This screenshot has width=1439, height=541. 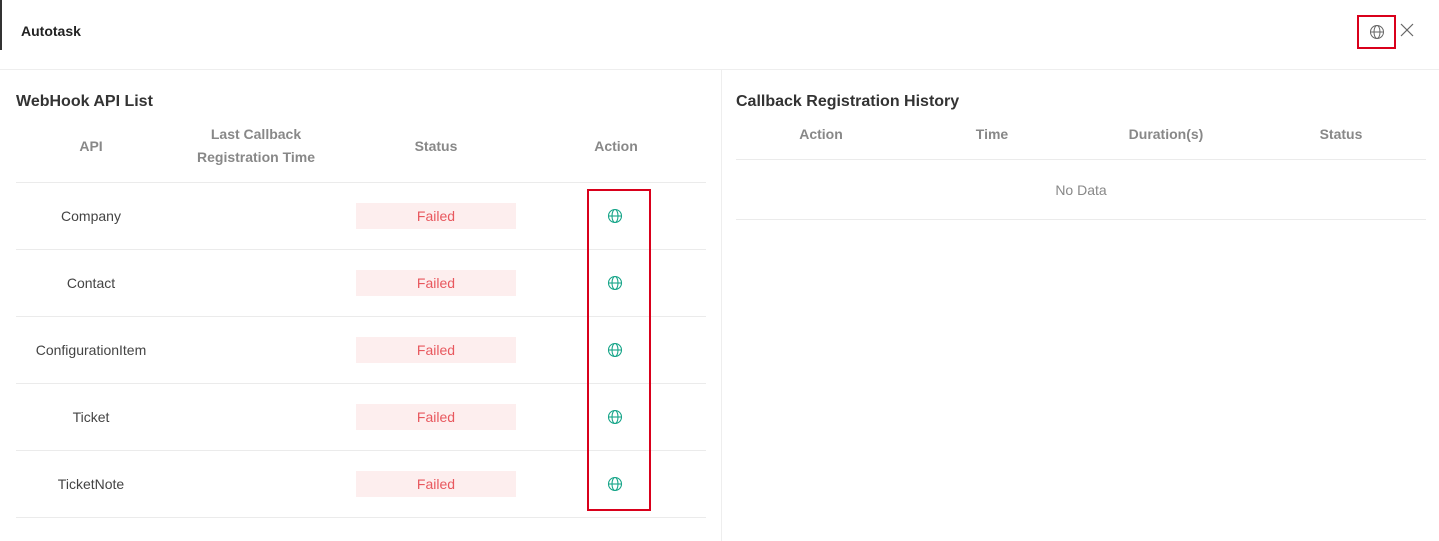 I want to click on dialog-header: Autotask, so click(x=719, y=35).